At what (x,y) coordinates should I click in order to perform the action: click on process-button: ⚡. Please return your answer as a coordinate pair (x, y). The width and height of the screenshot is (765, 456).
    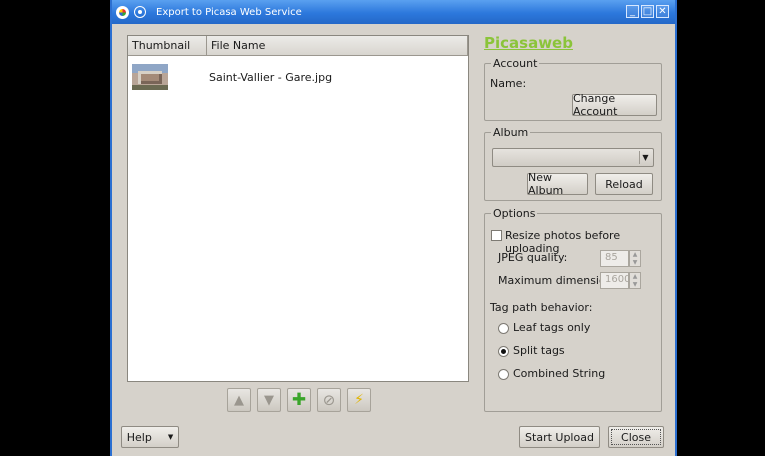
    Looking at the image, I should click on (359, 400).